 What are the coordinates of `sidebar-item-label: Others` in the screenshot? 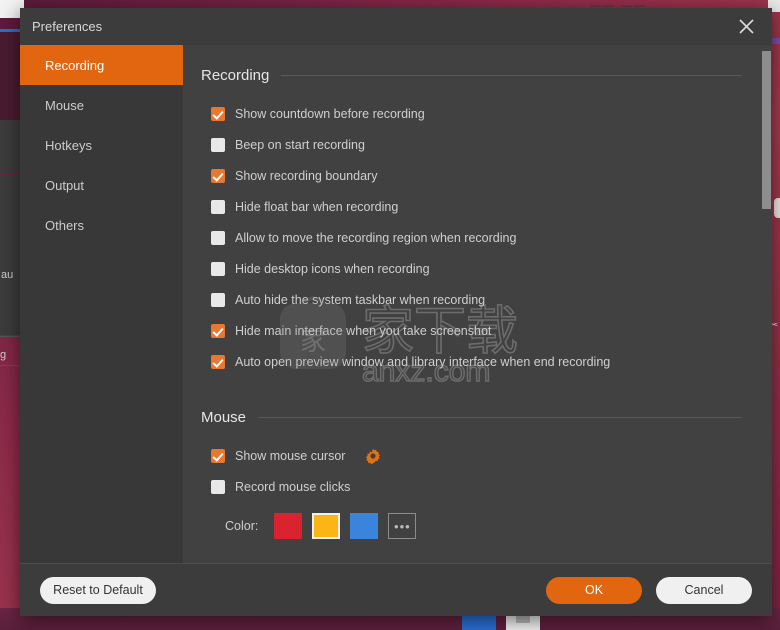 It's located at (65, 225).